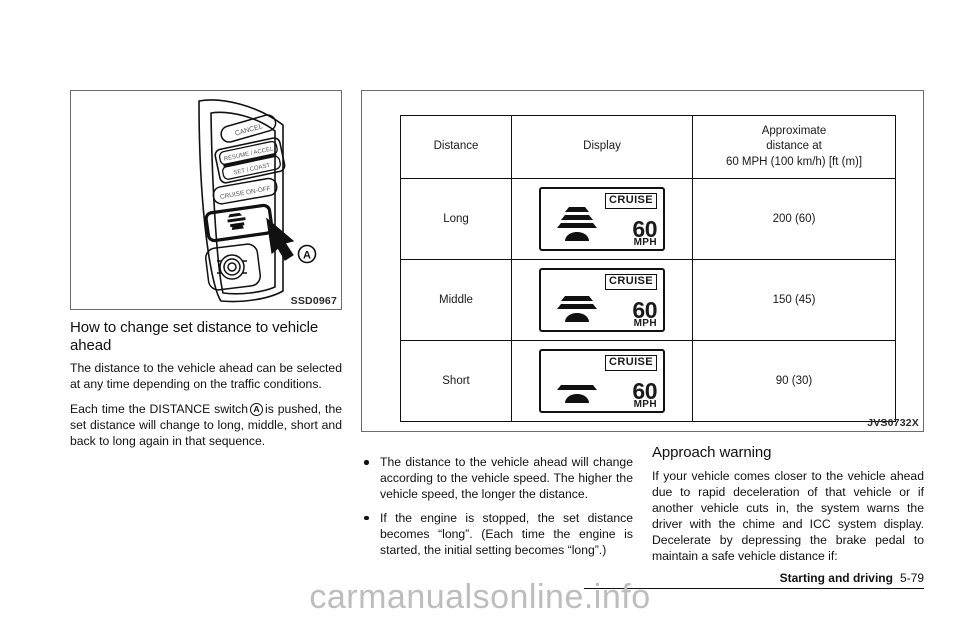  I want to click on footer-rule, so click(754, 588).